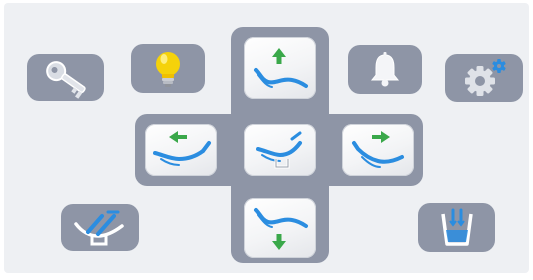 The image size is (533, 280). I want to click on chair-up-icon, so click(280, 68).